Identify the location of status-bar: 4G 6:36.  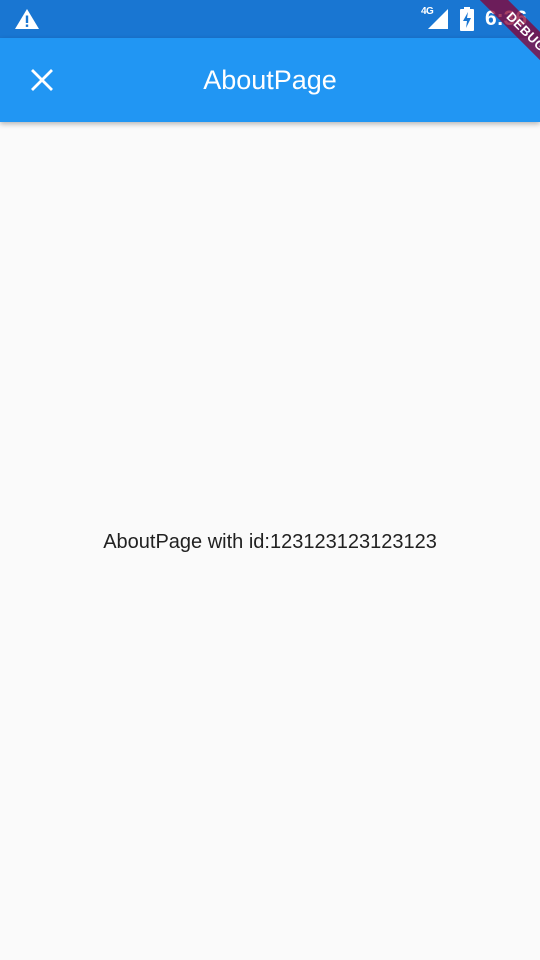
(270, 19).